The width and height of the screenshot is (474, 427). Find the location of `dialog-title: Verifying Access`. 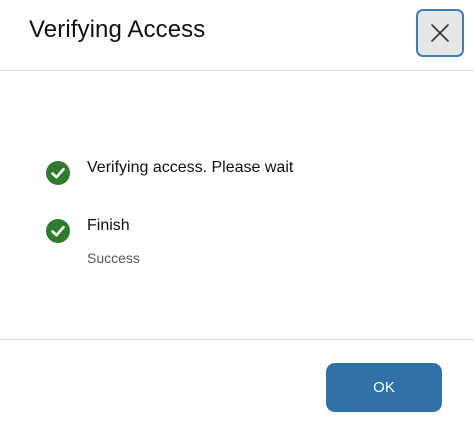

dialog-title: Verifying Access is located at coordinates (117, 29).